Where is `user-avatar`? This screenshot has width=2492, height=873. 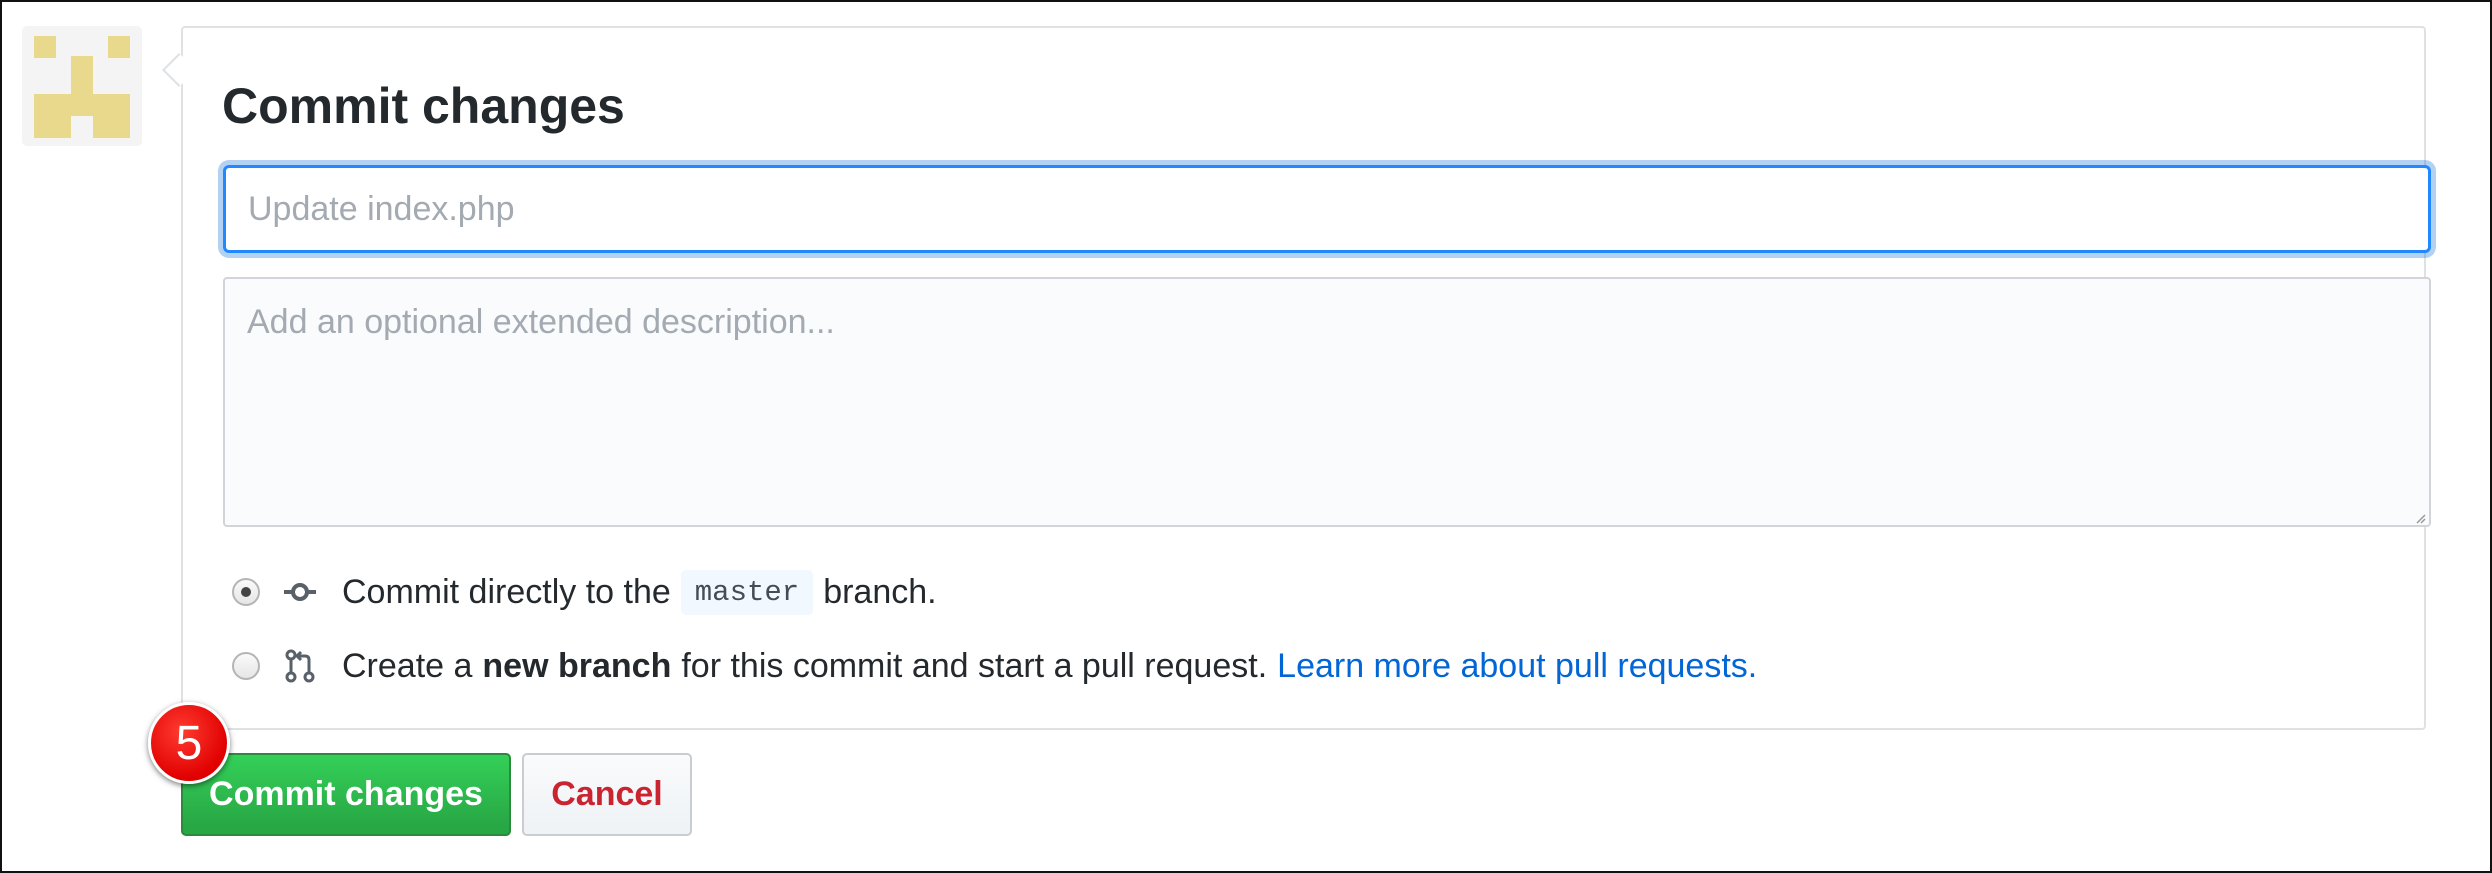 user-avatar is located at coordinates (82, 86).